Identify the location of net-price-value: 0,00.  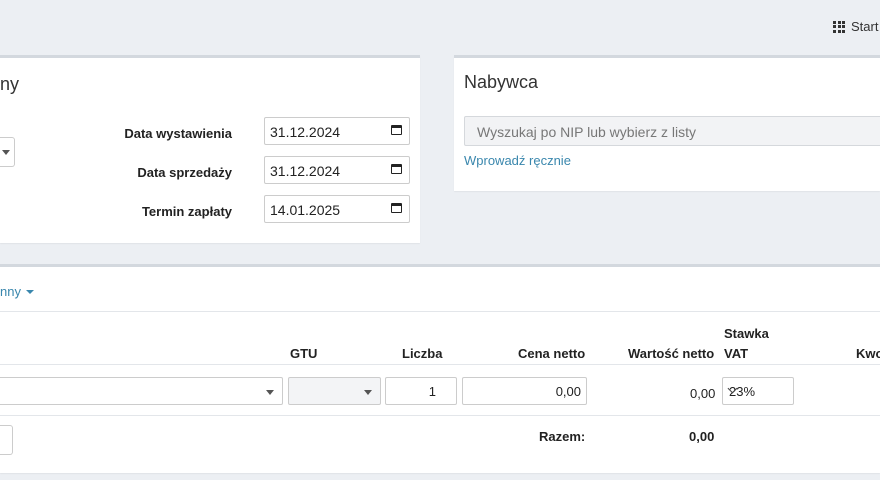
(568, 391).